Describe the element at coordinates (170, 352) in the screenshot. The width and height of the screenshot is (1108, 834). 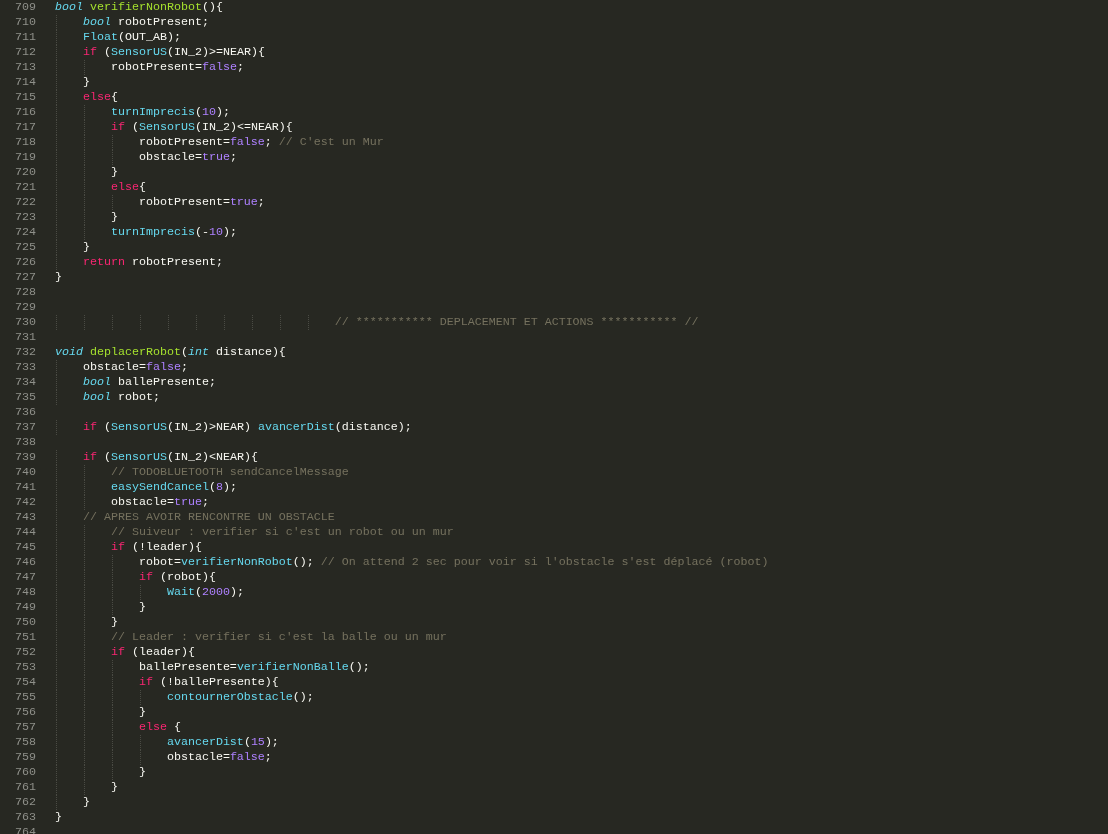
I see `code-line: void deplacerRobot(int distance){` at that location.